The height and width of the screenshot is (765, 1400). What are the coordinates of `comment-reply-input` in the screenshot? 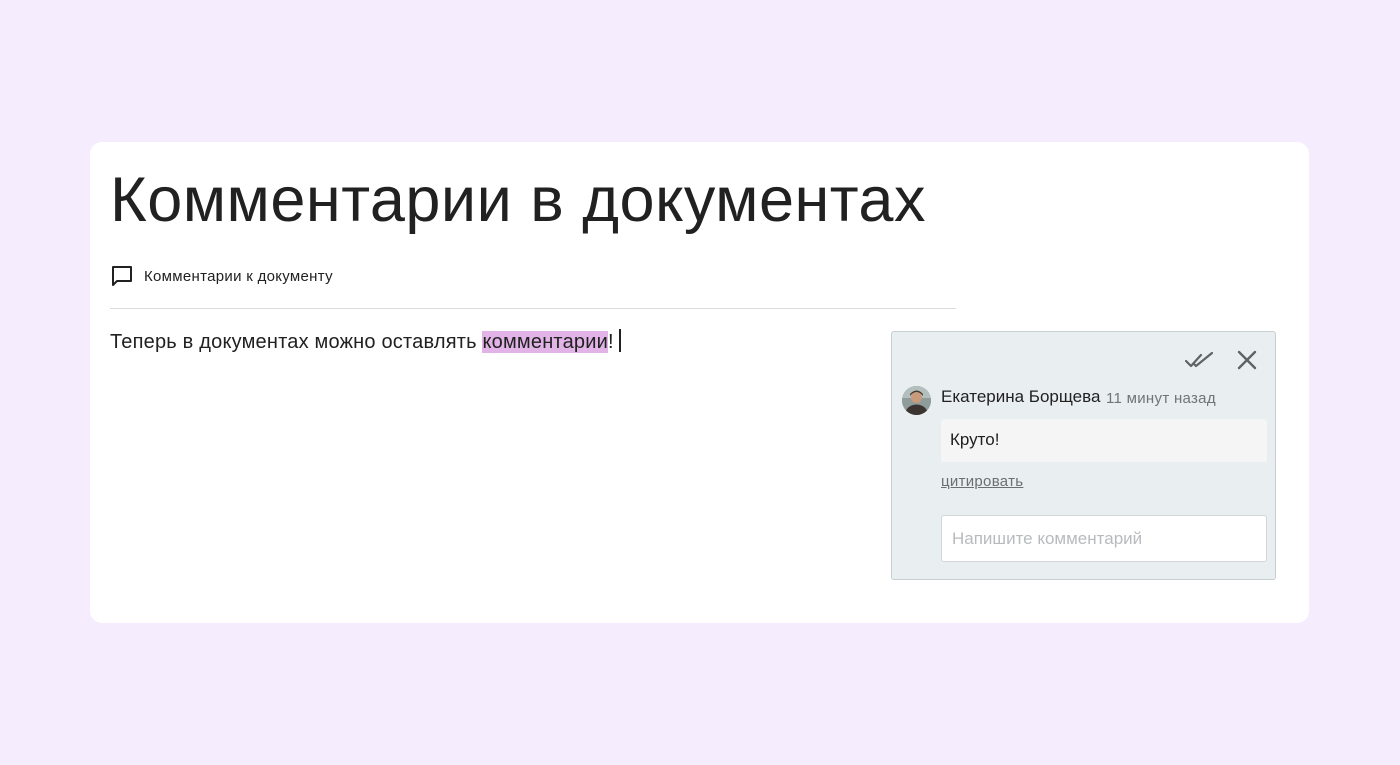 It's located at (1104, 538).